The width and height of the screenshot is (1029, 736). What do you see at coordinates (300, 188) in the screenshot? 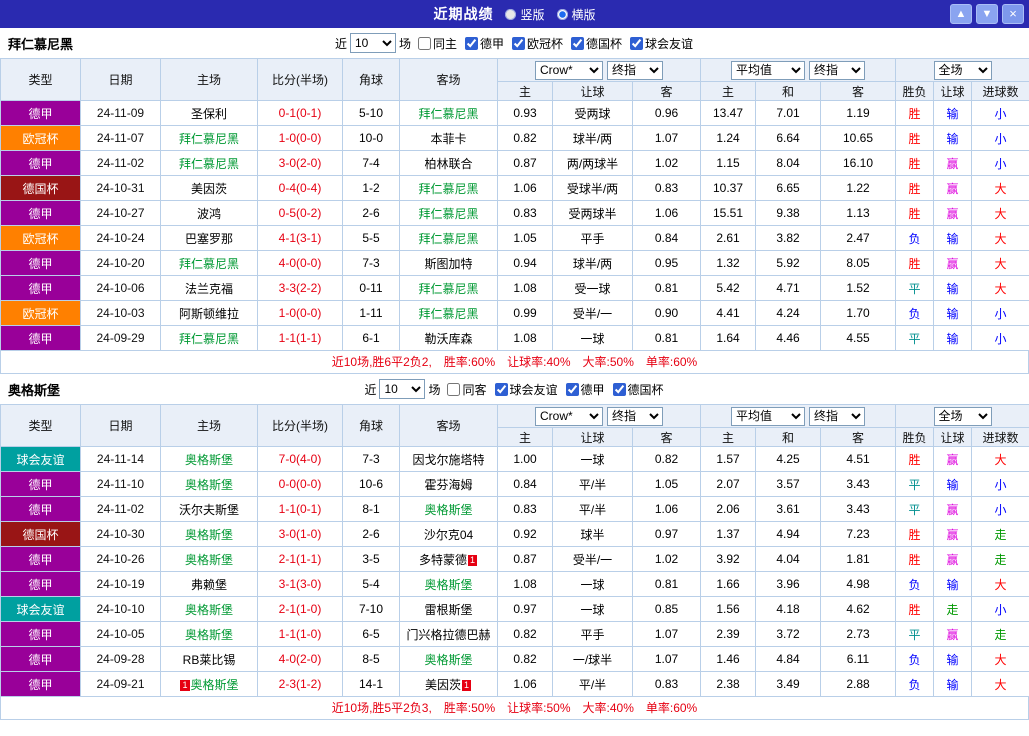
I see `score-cell: 0-4(0-4)` at bounding box center [300, 188].